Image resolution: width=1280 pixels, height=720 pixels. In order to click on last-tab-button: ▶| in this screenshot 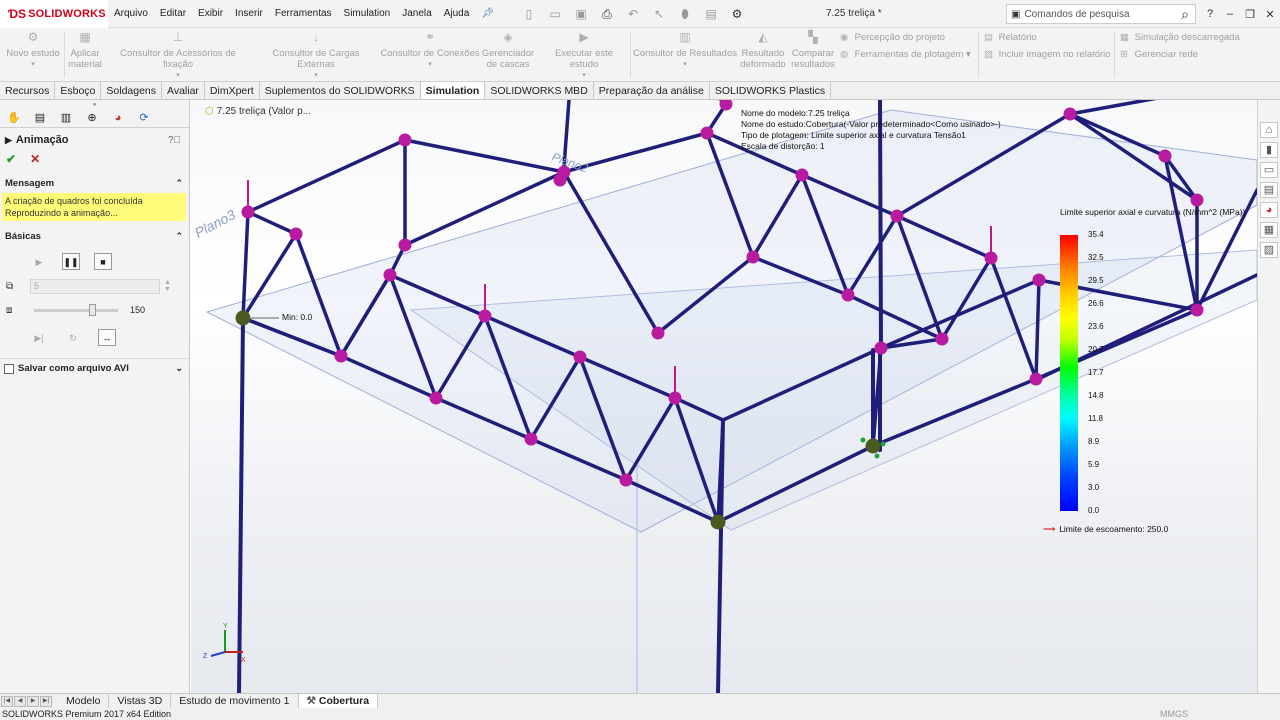, I will do `click(46, 701)`.